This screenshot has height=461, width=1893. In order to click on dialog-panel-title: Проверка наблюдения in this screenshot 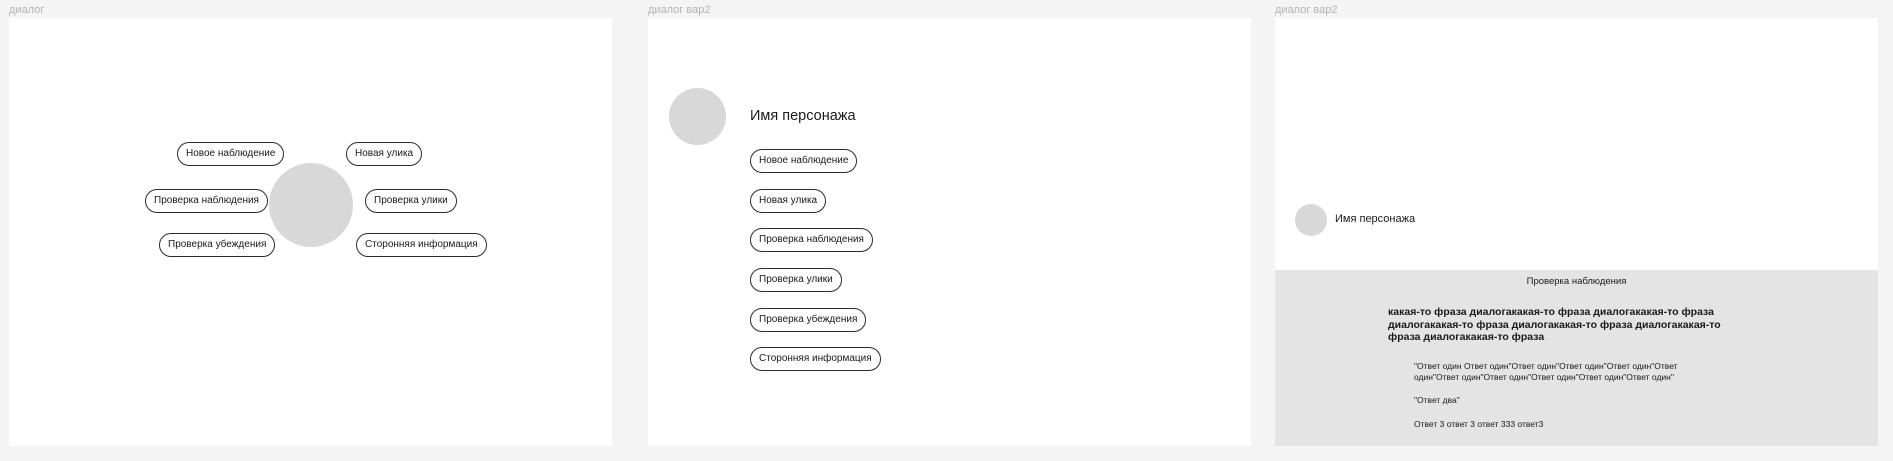, I will do `click(1576, 281)`.